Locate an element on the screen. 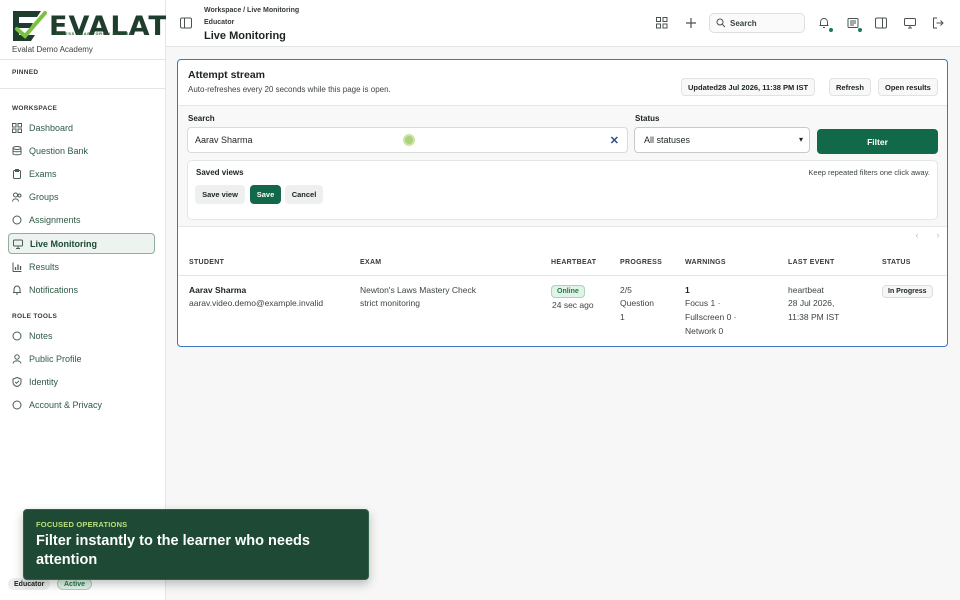 Image resolution: width=960 pixels, height=600 pixels. breadcrumb: Workspace / Live Monitoring is located at coordinates (252, 10).